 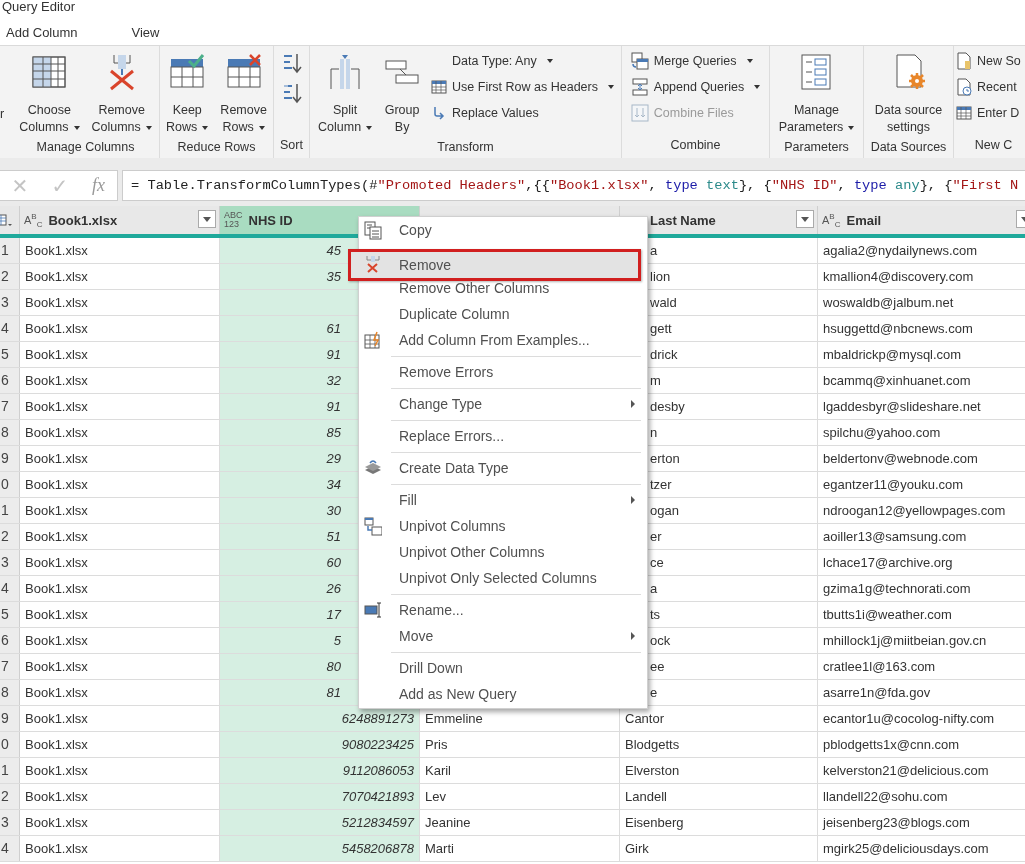 I want to click on row-number: 7, so click(x=10, y=666).